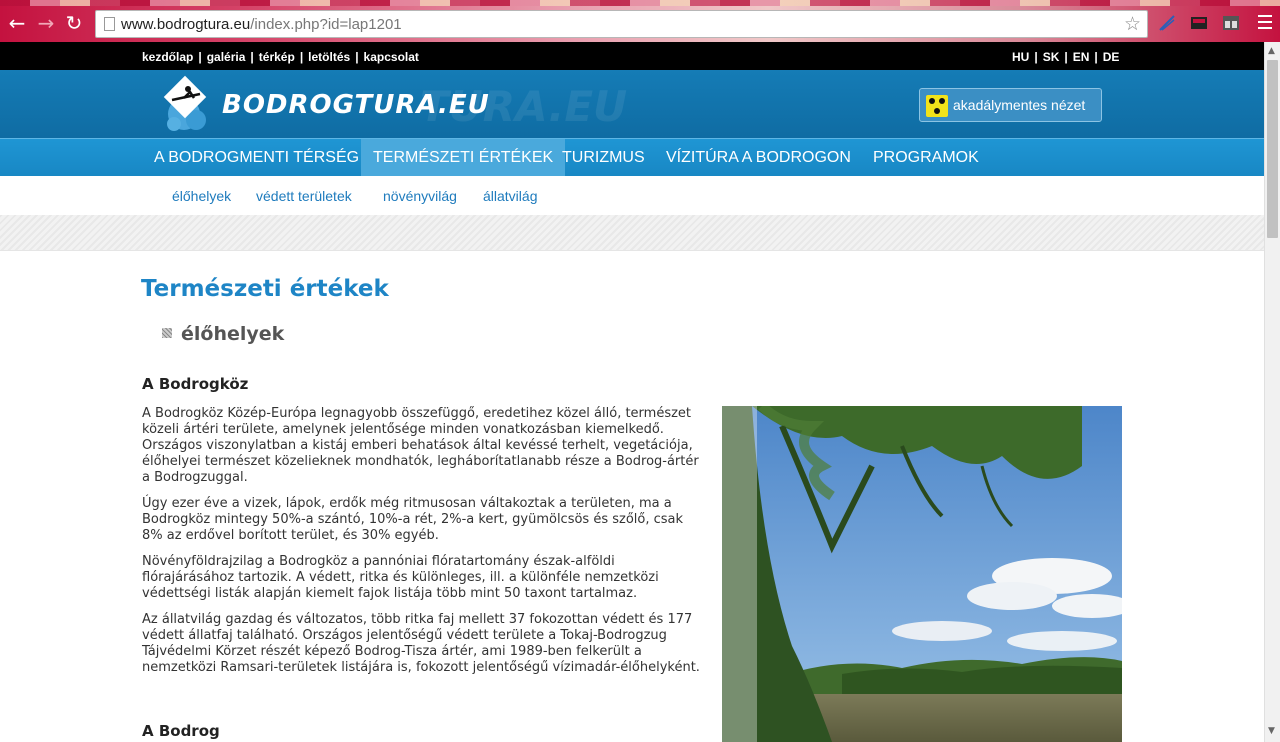  Describe the element at coordinates (181, 731) in the screenshot. I see `heading-bodrog: A Bodrog` at that location.